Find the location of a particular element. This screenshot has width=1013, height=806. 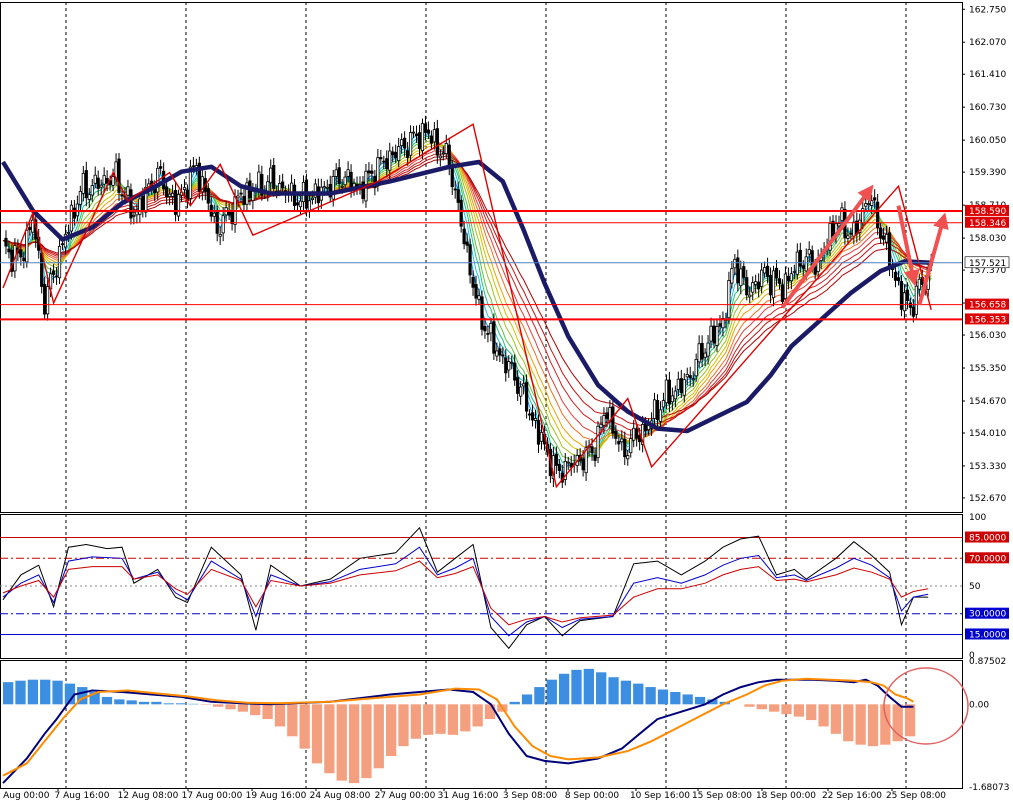

macd-y-tick-label: 0.87502 is located at coordinates (987, 662).